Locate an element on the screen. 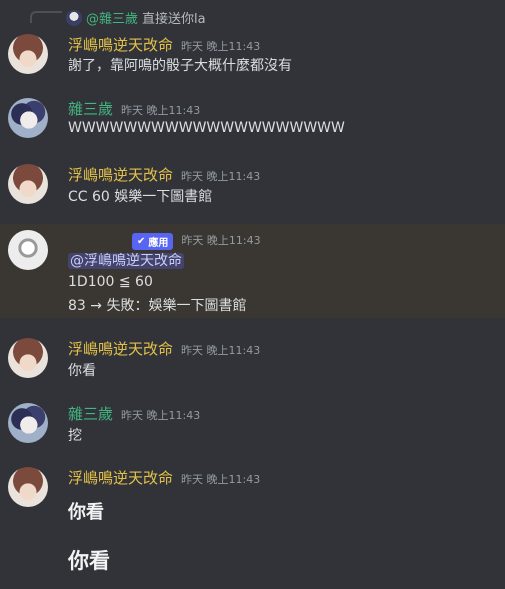 The image size is (505, 589). message-text: WWWWWWWWWWWWWWWWWWWW is located at coordinates (206, 128).